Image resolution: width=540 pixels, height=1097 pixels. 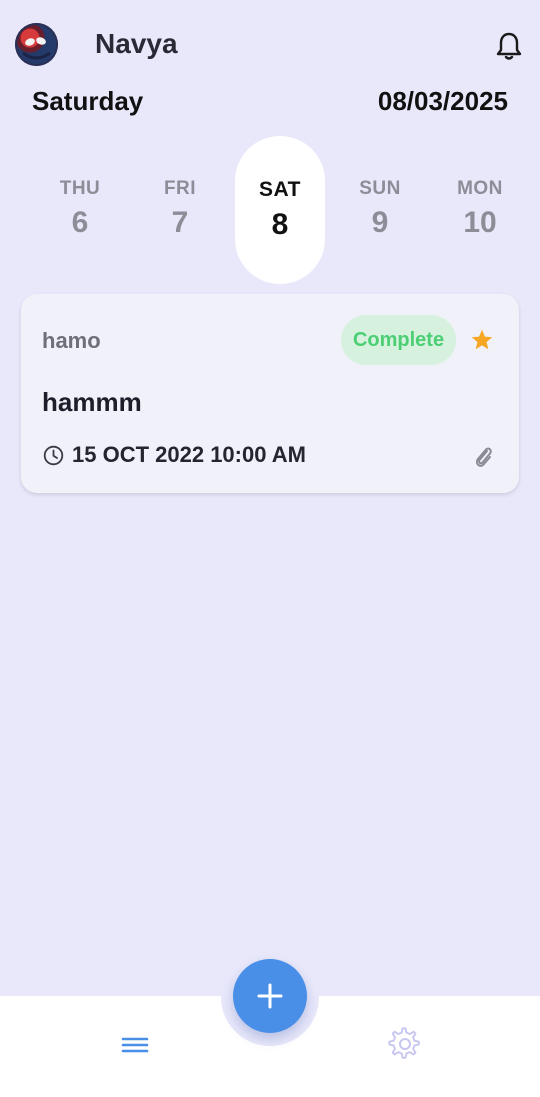 What do you see at coordinates (482, 340) in the screenshot?
I see `star-icon` at bounding box center [482, 340].